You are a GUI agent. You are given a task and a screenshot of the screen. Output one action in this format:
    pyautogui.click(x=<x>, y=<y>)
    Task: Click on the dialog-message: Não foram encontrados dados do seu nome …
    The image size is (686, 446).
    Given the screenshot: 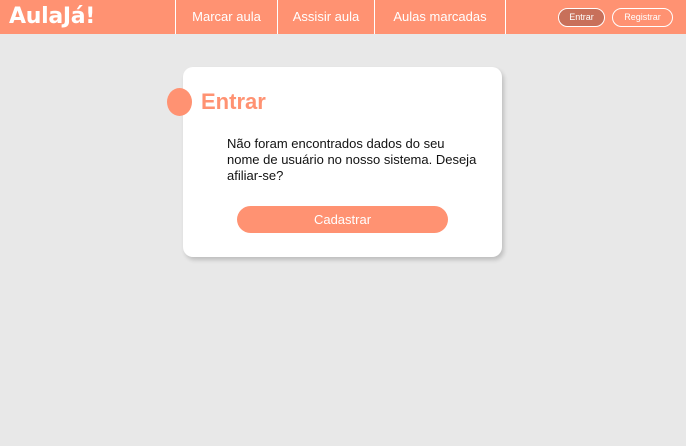 What is the action you would take?
    pyautogui.click(x=352, y=159)
    